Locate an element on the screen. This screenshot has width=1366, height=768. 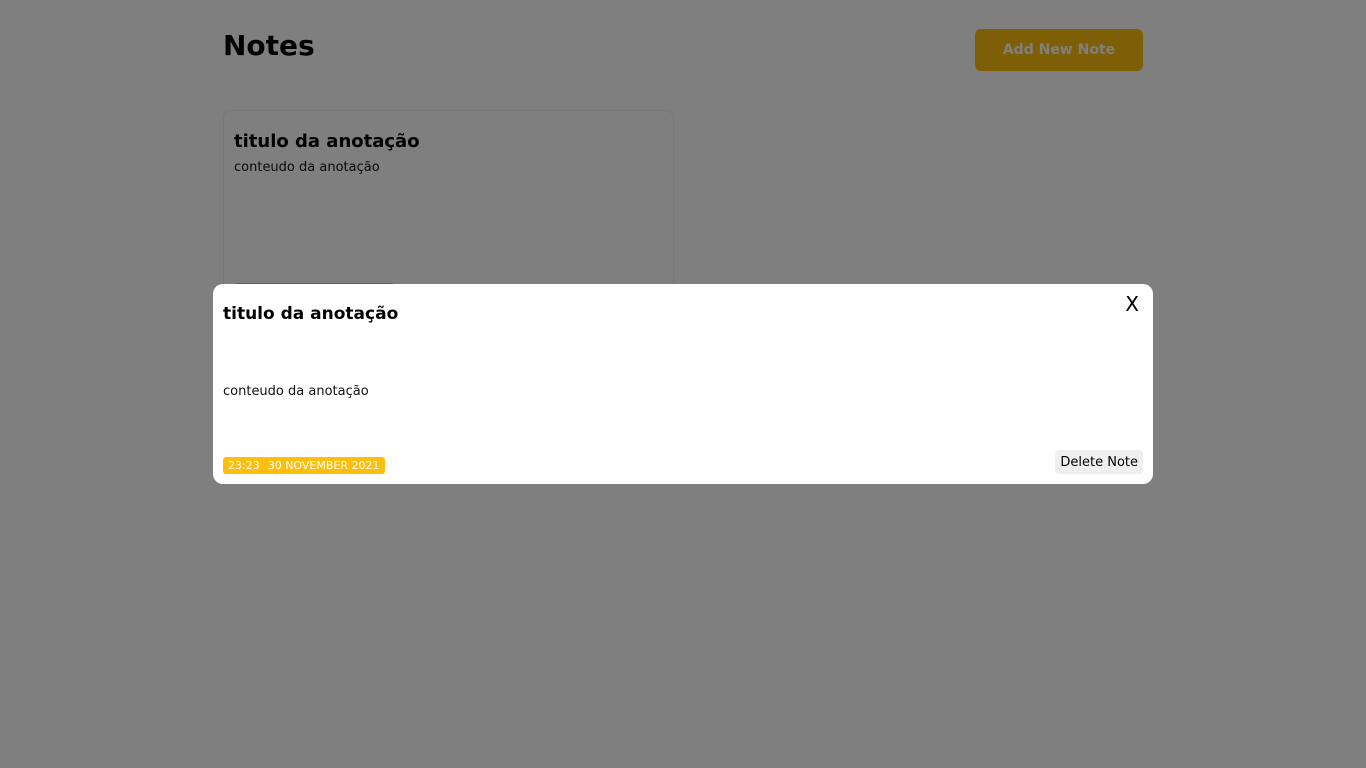
note-date: 30 NOVEMBER 2021 is located at coordinates (323, 465).